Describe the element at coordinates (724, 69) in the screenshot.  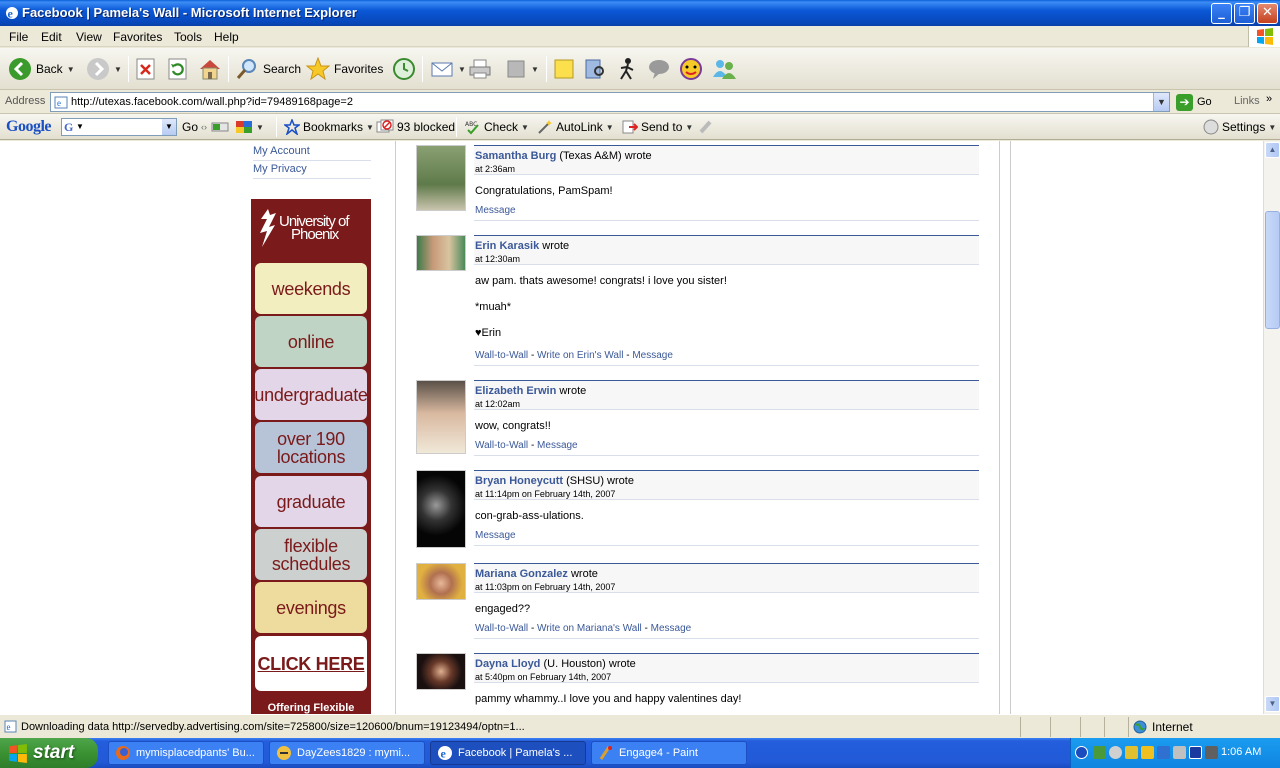
I see `msn-messenger-button` at that location.